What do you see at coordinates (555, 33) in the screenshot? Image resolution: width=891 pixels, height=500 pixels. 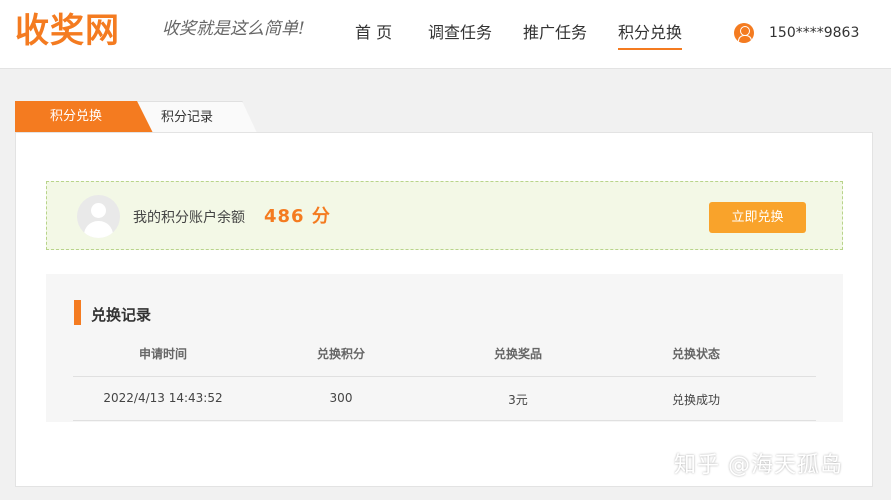 I see `nav-promotion-tasks: 推广任务` at bounding box center [555, 33].